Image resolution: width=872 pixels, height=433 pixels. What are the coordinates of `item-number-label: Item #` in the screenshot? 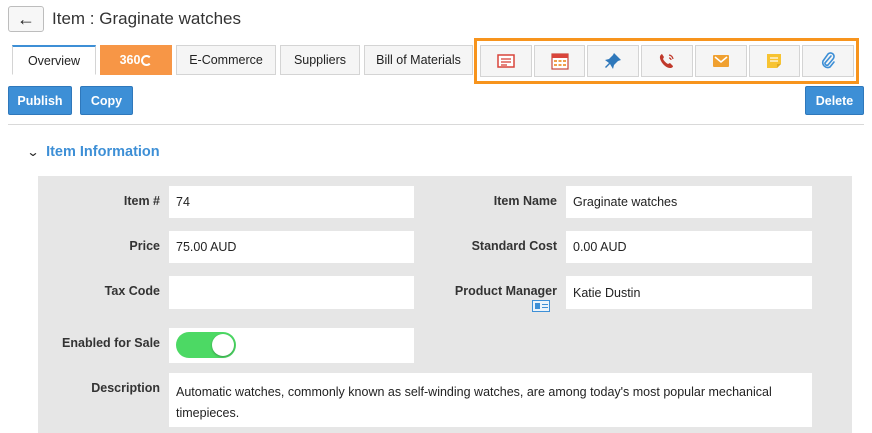 It's located at (141, 201).